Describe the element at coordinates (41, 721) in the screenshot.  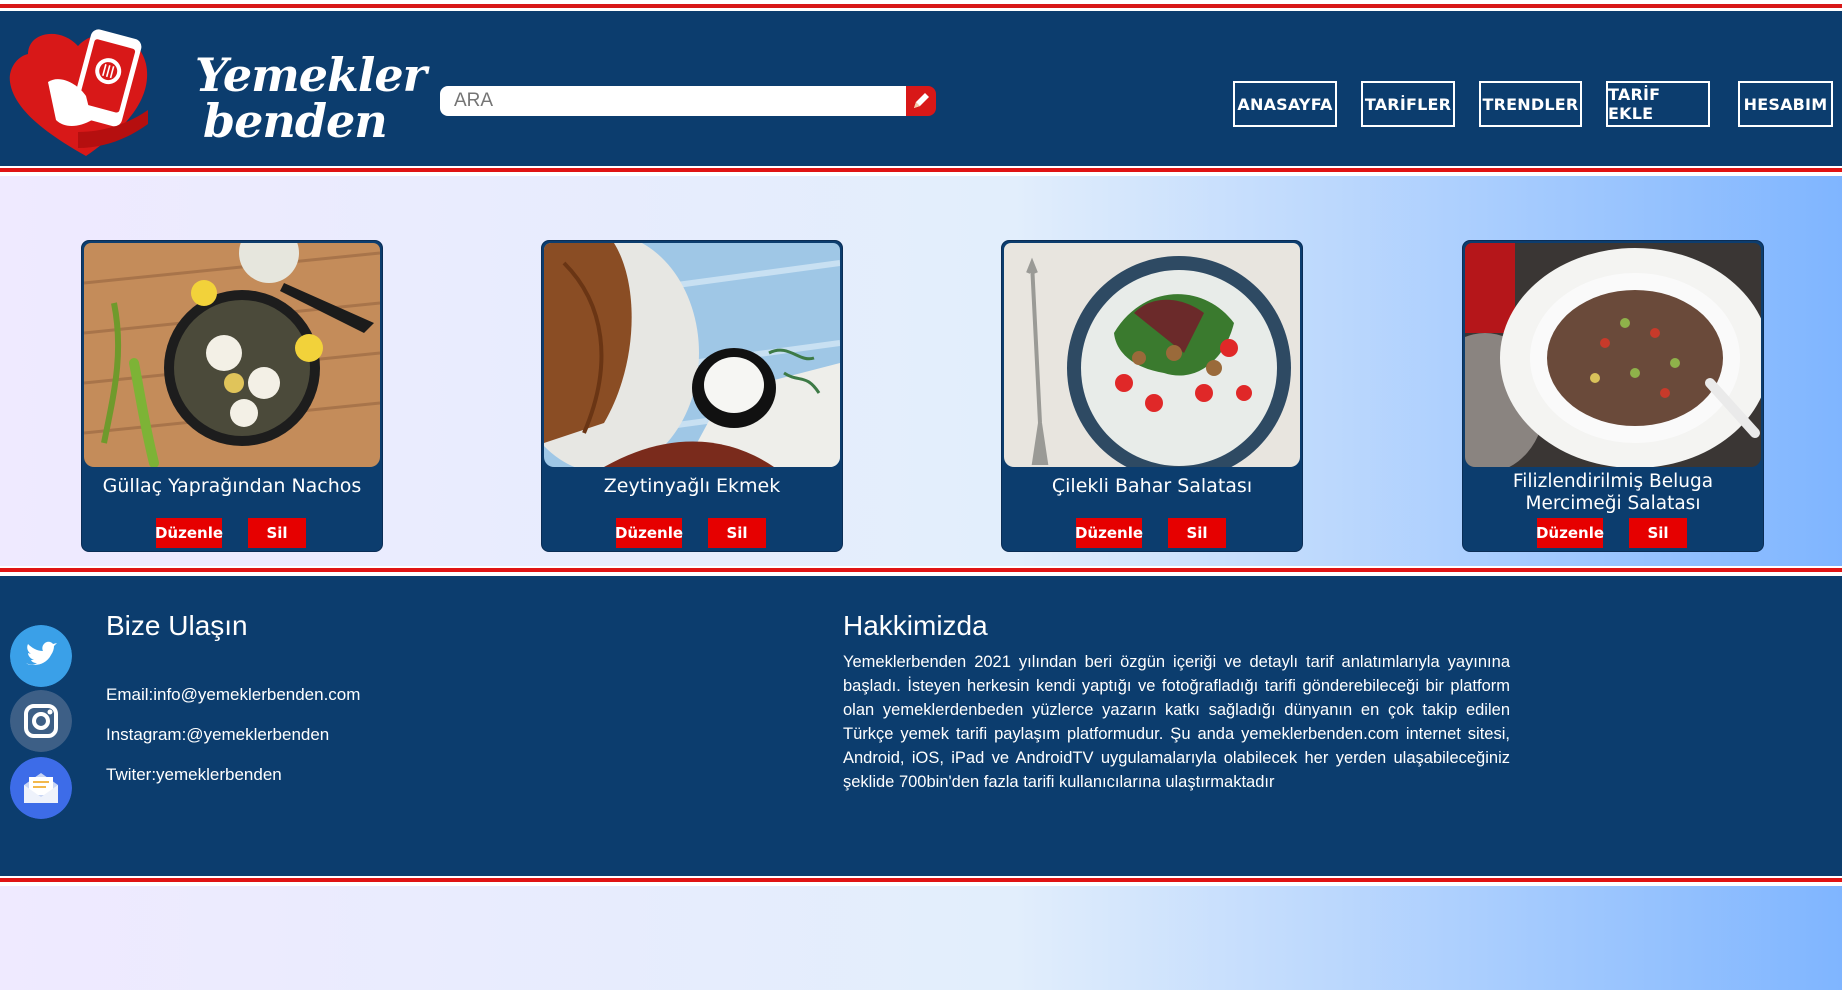
I see `instagram-icon` at that location.